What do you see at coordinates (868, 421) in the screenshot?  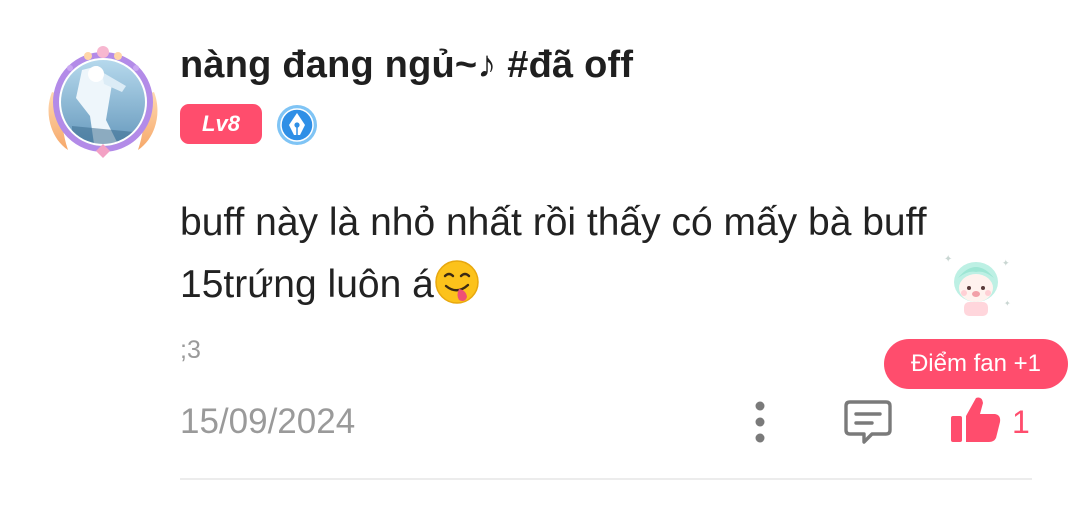 I see `comment-icon` at bounding box center [868, 421].